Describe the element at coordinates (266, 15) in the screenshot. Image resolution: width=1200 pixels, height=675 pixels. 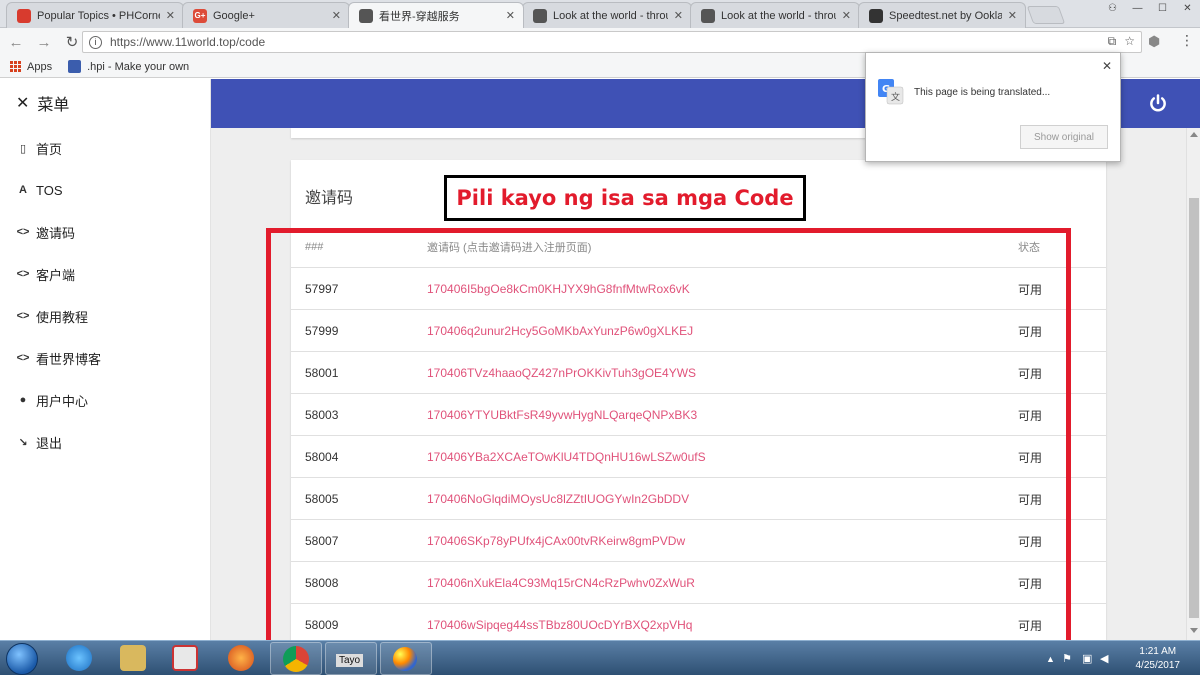
I see `browser-tab: G+ Google+ ✕` at that location.